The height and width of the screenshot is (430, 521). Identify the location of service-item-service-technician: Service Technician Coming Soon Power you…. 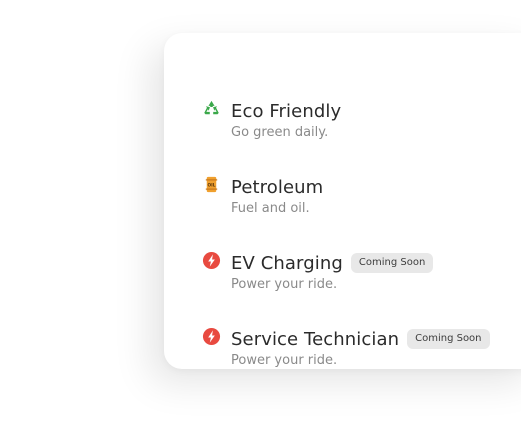
(342, 357).